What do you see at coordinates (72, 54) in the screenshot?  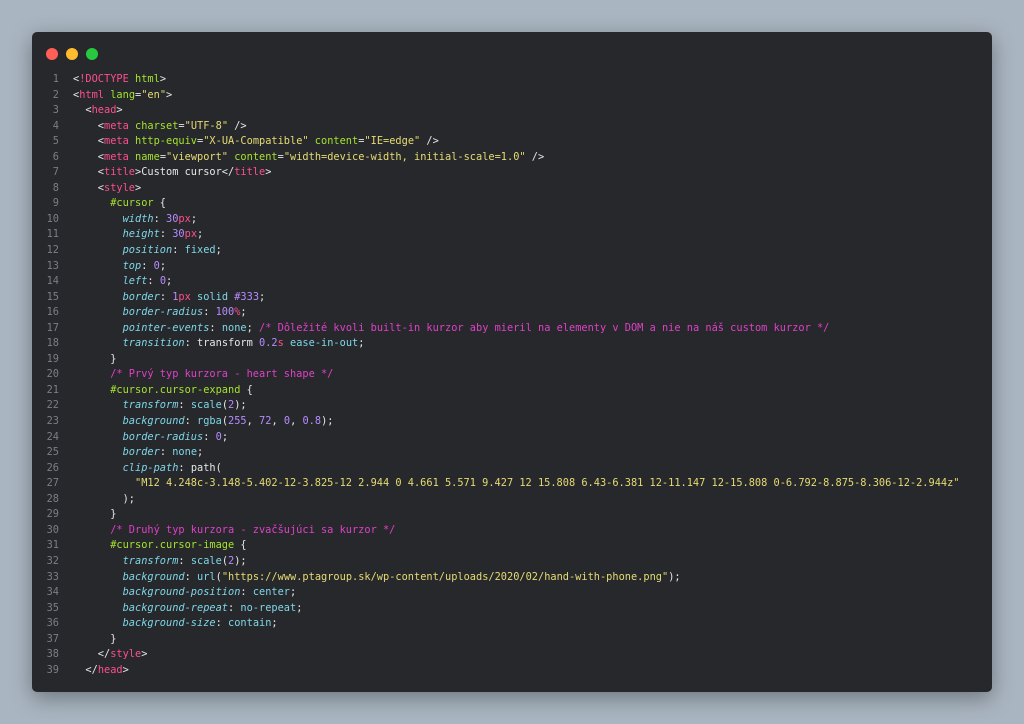 I see `minimize-dot-icon` at bounding box center [72, 54].